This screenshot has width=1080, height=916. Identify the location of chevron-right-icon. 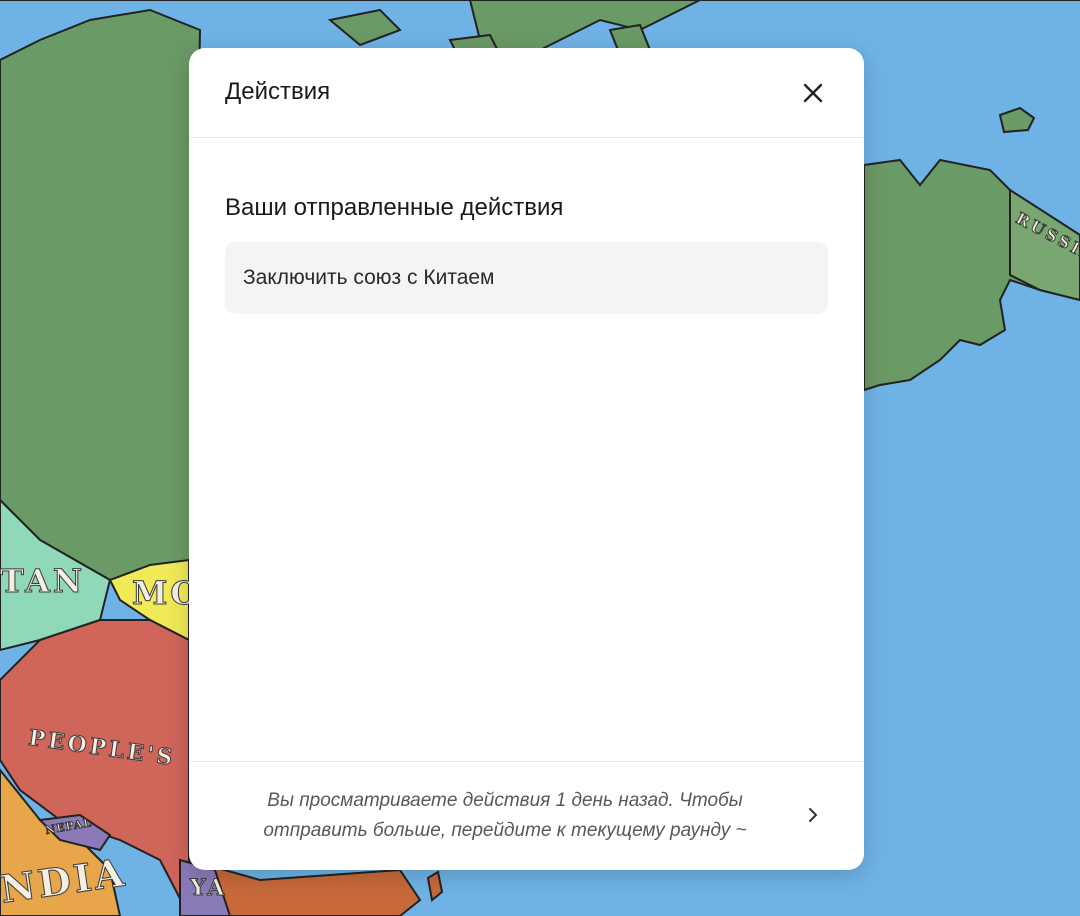
(813, 815).